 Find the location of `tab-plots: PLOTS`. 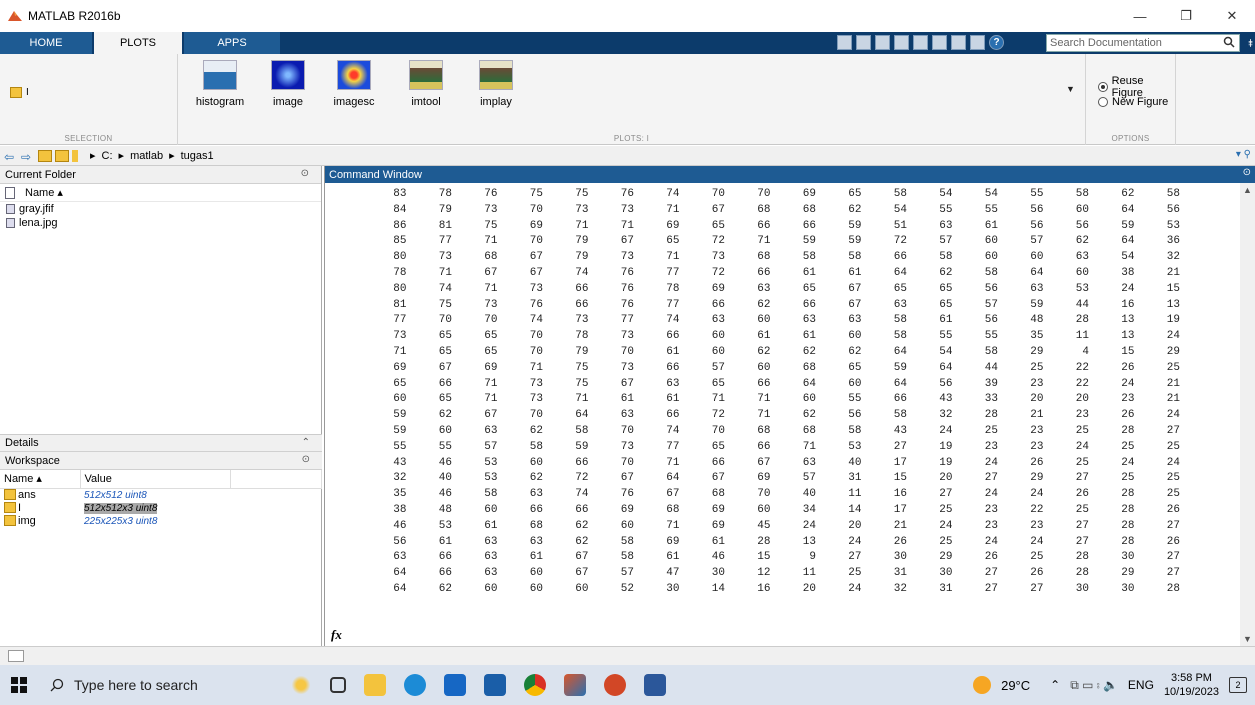

tab-plots: PLOTS is located at coordinates (138, 43).